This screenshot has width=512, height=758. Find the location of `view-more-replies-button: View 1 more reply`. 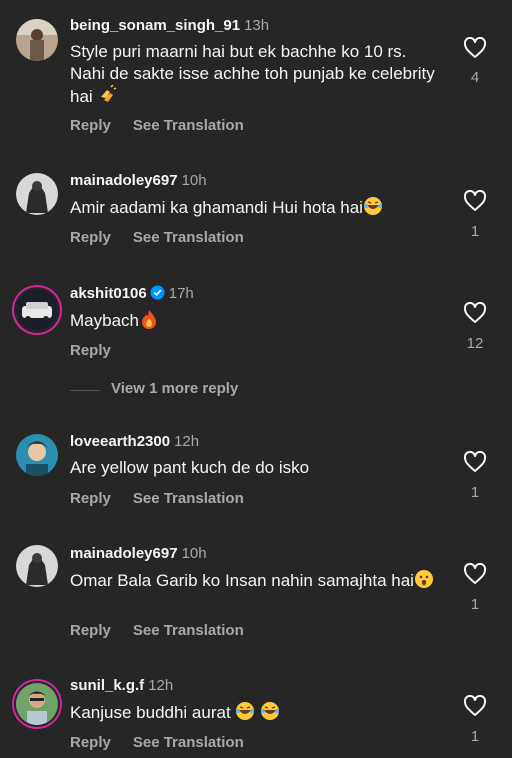

view-more-replies-button: View 1 more reply is located at coordinates (174, 388).